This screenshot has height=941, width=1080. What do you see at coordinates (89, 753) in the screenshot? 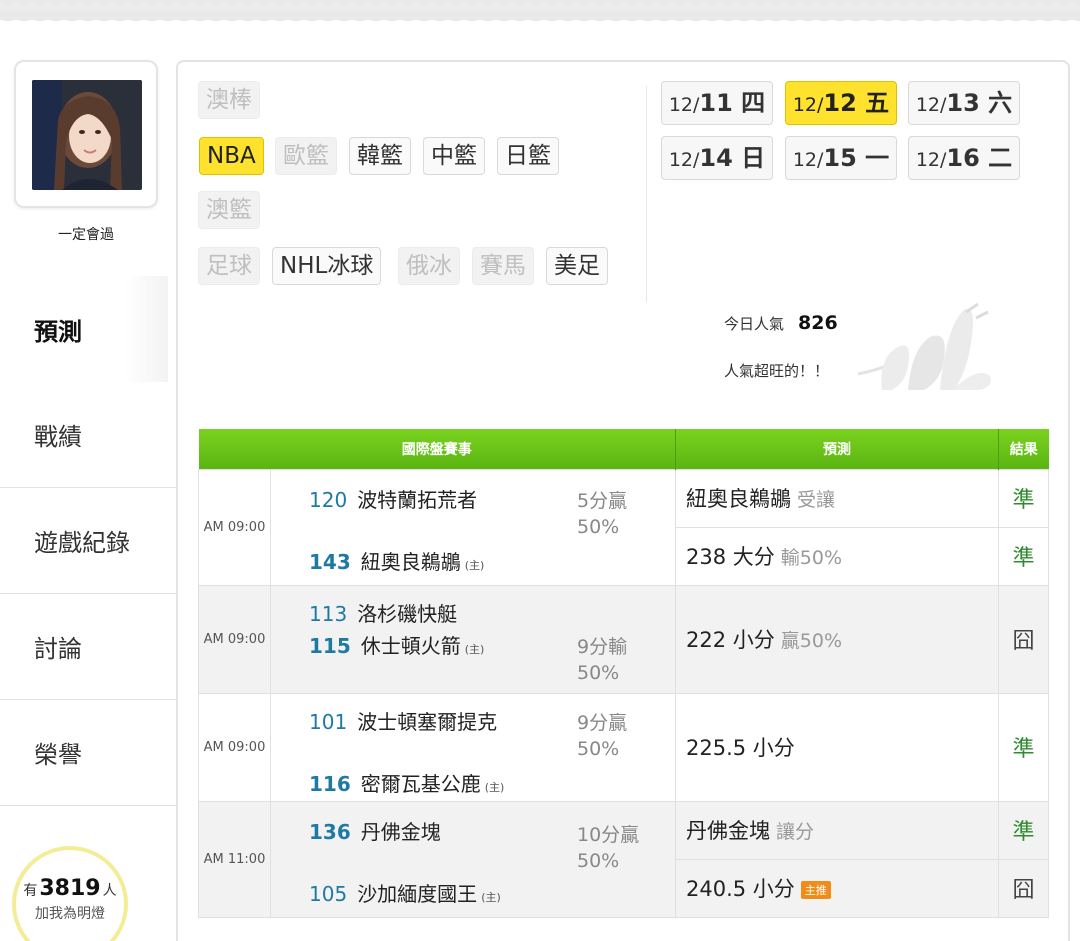
I see `sidebar-item-honors: 榮譽` at bounding box center [89, 753].